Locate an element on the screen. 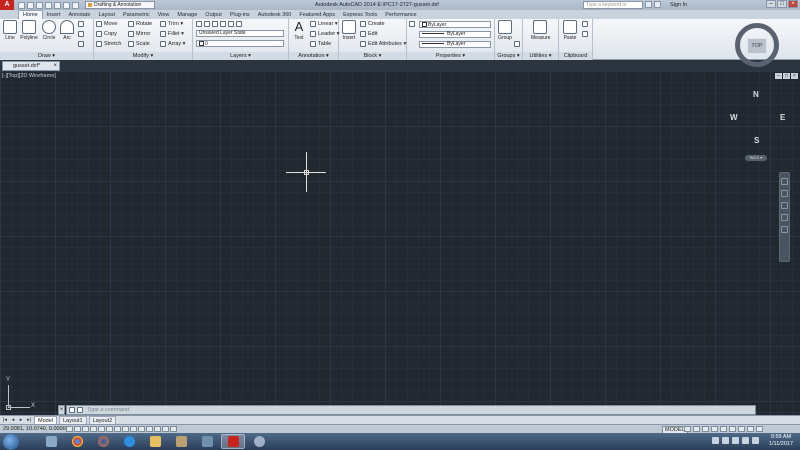 The height and width of the screenshot is (450, 800). taskbar-explorer-libraries is located at coordinates (51, 441).